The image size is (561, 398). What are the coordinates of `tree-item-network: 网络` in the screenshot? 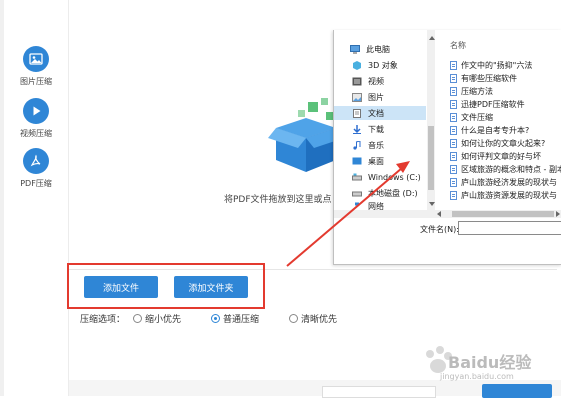 It's located at (368, 206).